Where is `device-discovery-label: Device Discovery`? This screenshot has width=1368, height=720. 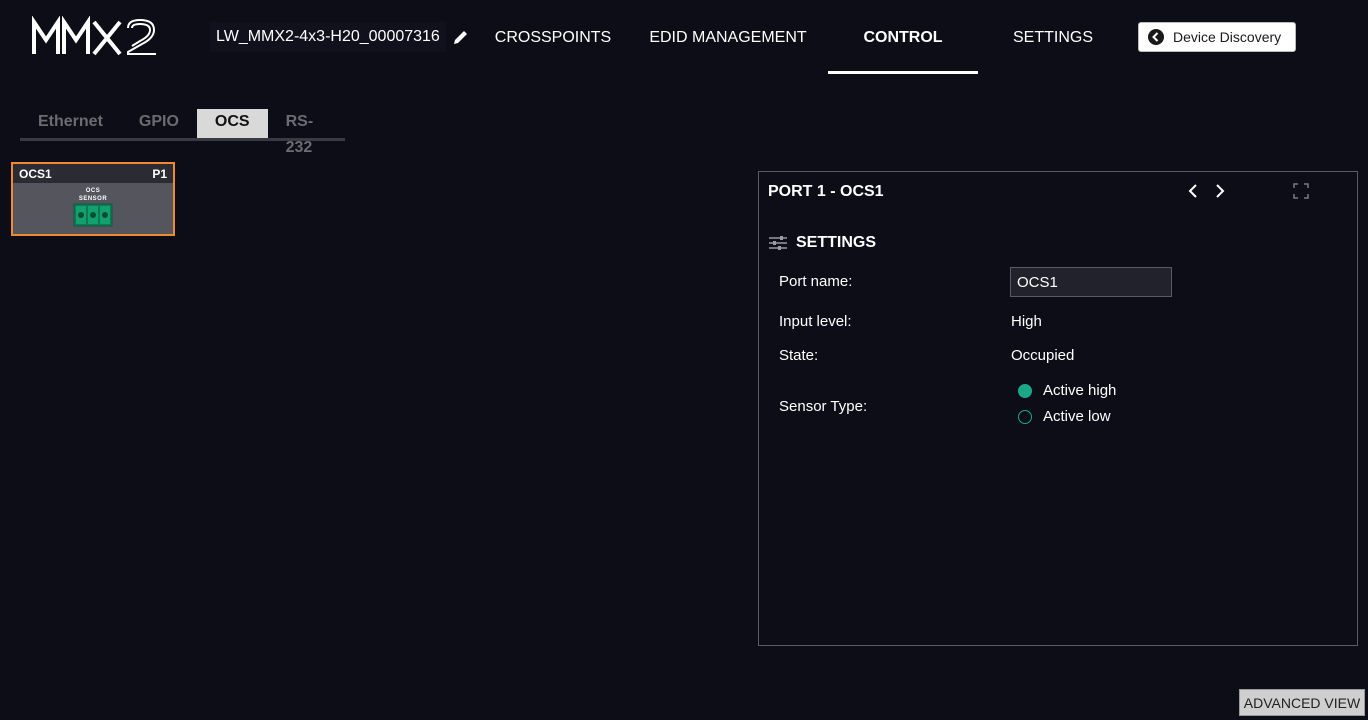
device-discovery-label: Device Discovery is located at coordinates (1227, 37).